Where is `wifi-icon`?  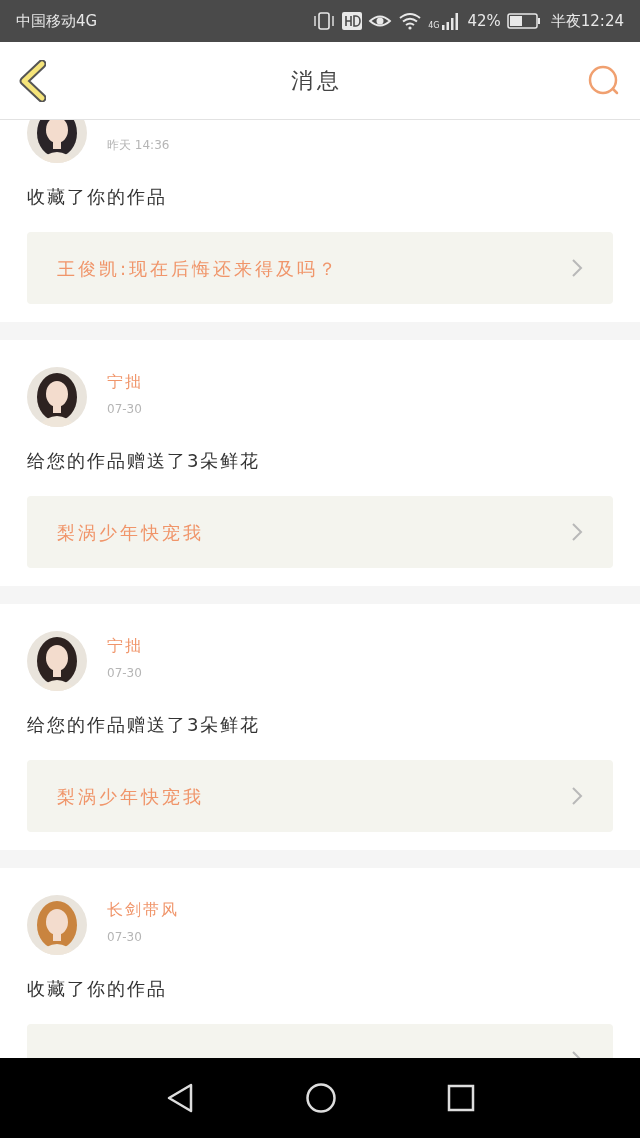 wifi-icon is located at coordinates (410, 21).